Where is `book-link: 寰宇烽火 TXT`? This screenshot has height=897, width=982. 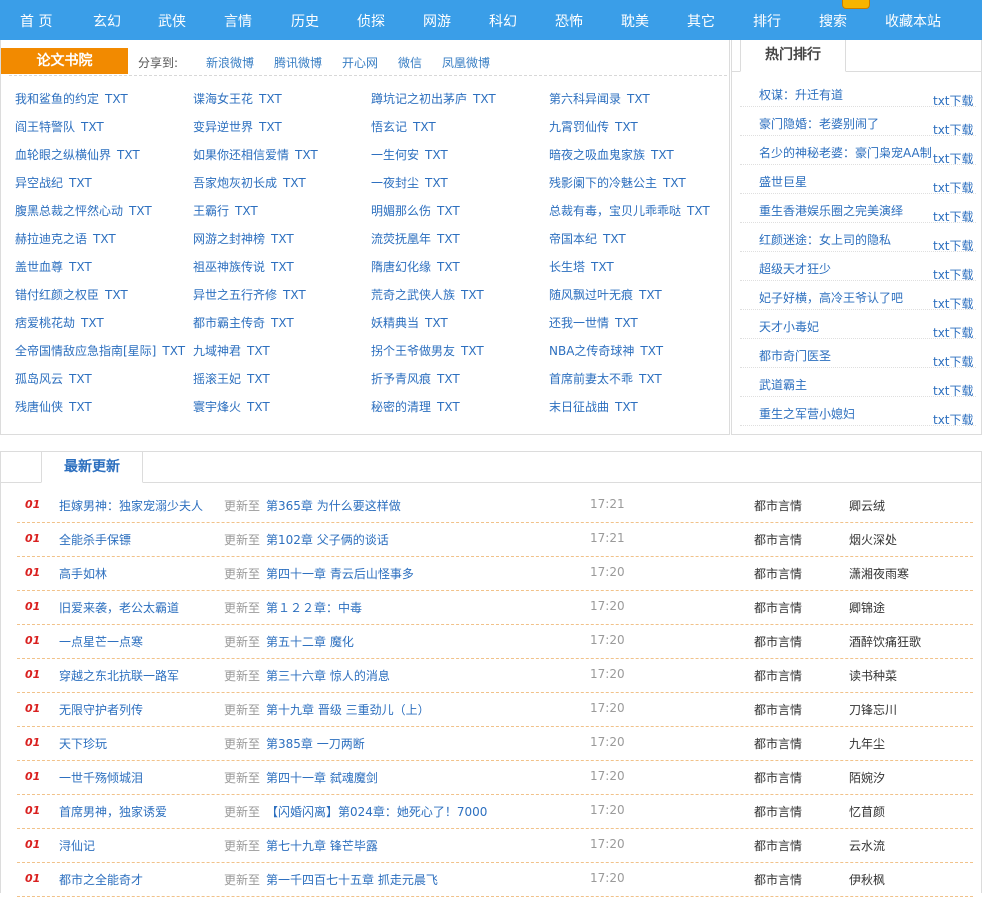 book-link: 寰宇烽火 TXT is located at coordinates (231, 406).